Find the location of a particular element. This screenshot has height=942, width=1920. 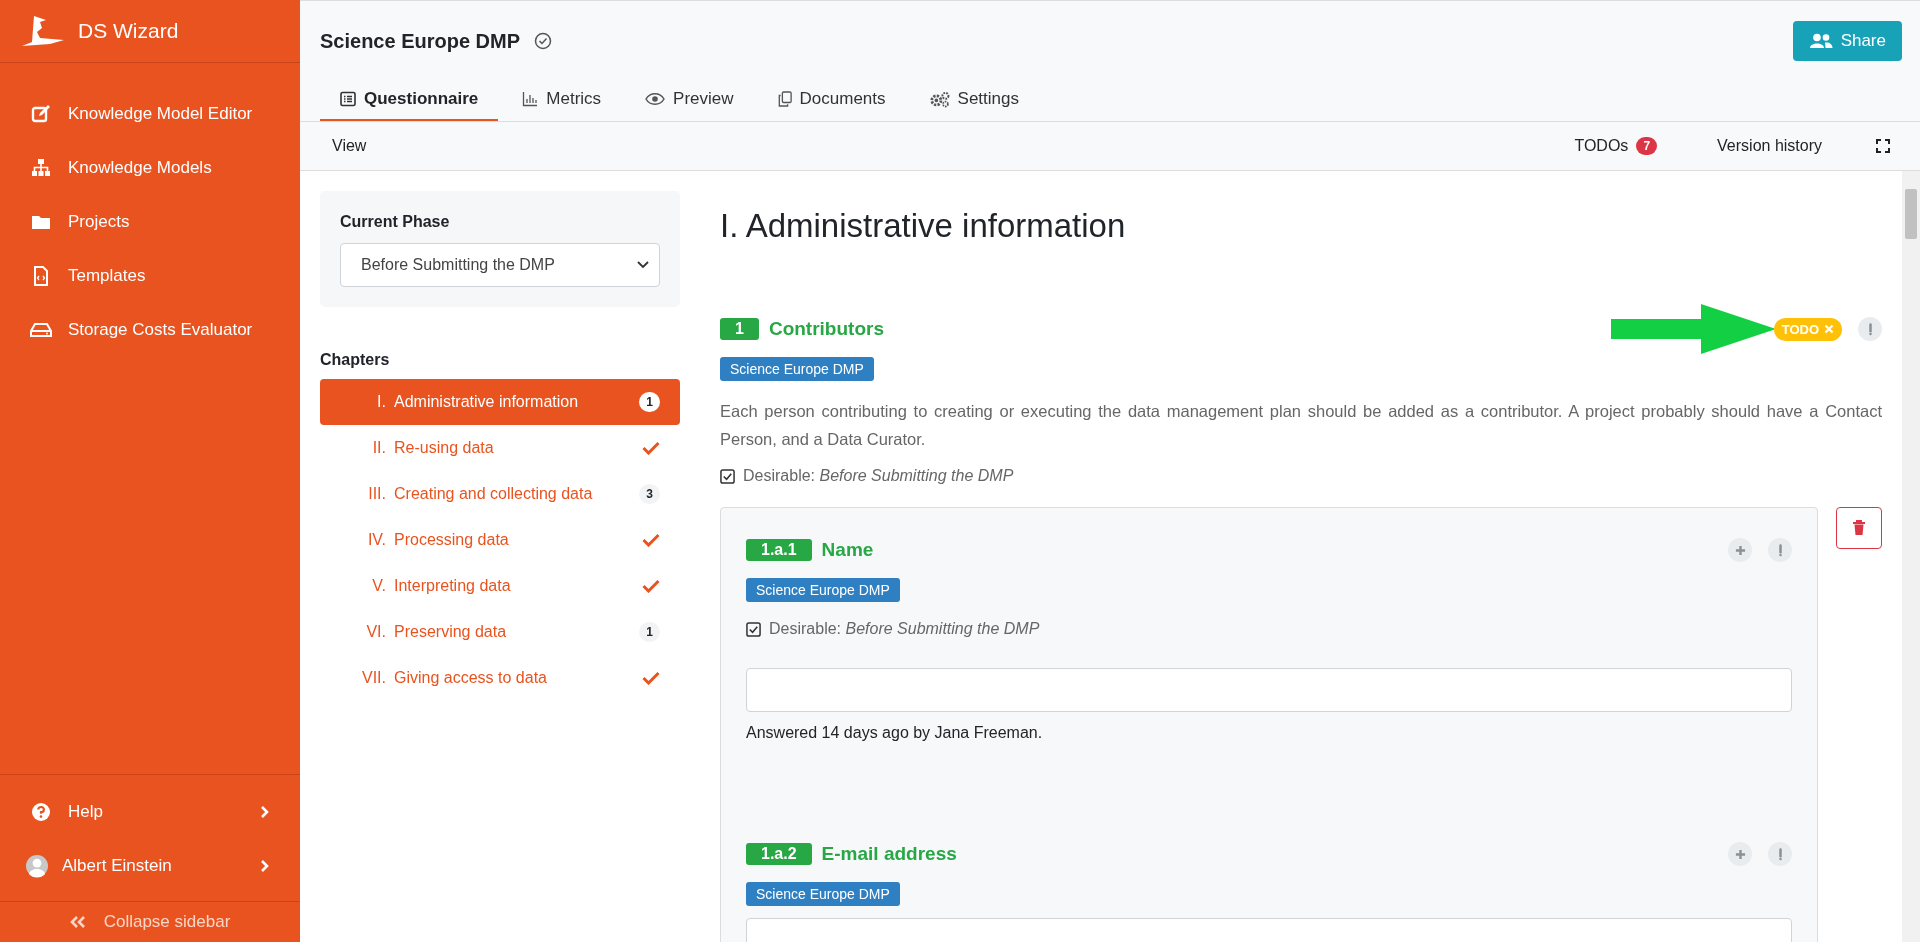

question-description: Each person contributing to creating or executing the data management plan should be added as a contributor. A project probably should have a Contact Person, and a Data Curator. is located at coordinates (1301, 425).